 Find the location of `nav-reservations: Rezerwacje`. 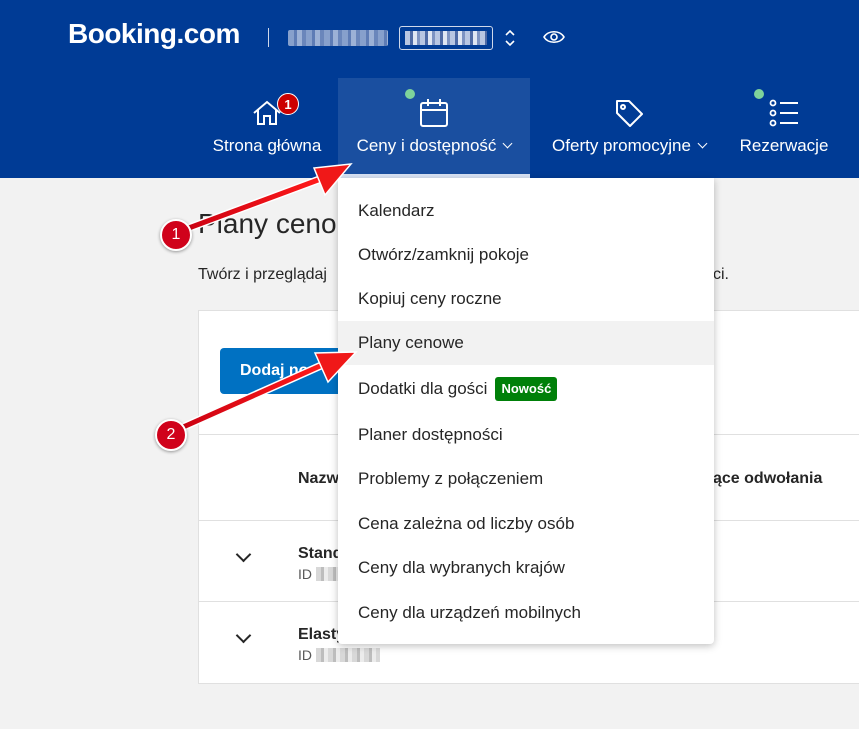

nav-reservations: Rezerwacje is located at coordinates (784, 128).